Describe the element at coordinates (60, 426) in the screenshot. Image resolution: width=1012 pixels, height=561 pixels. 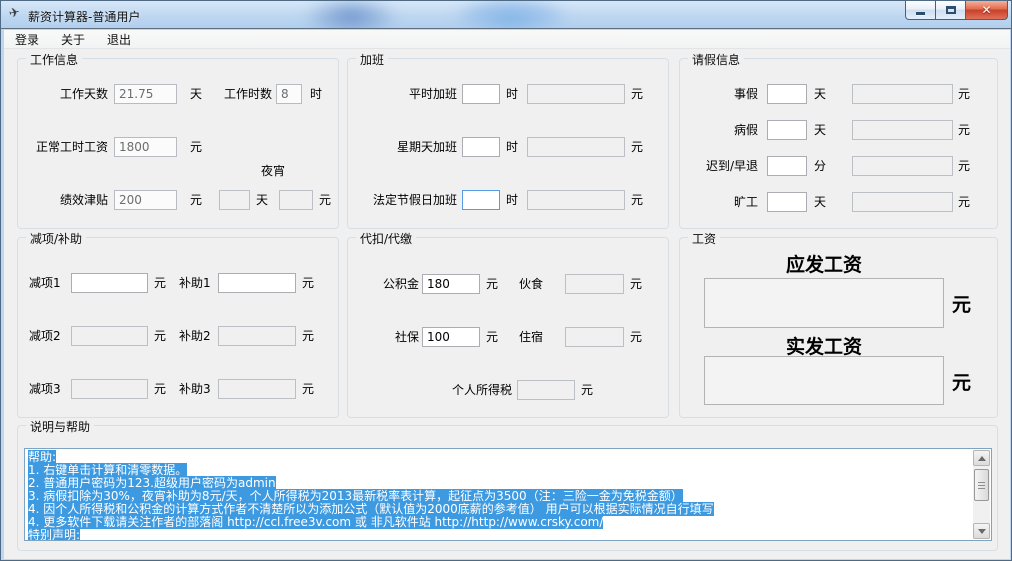
I see `group-title: 说明与帮助` at that location.